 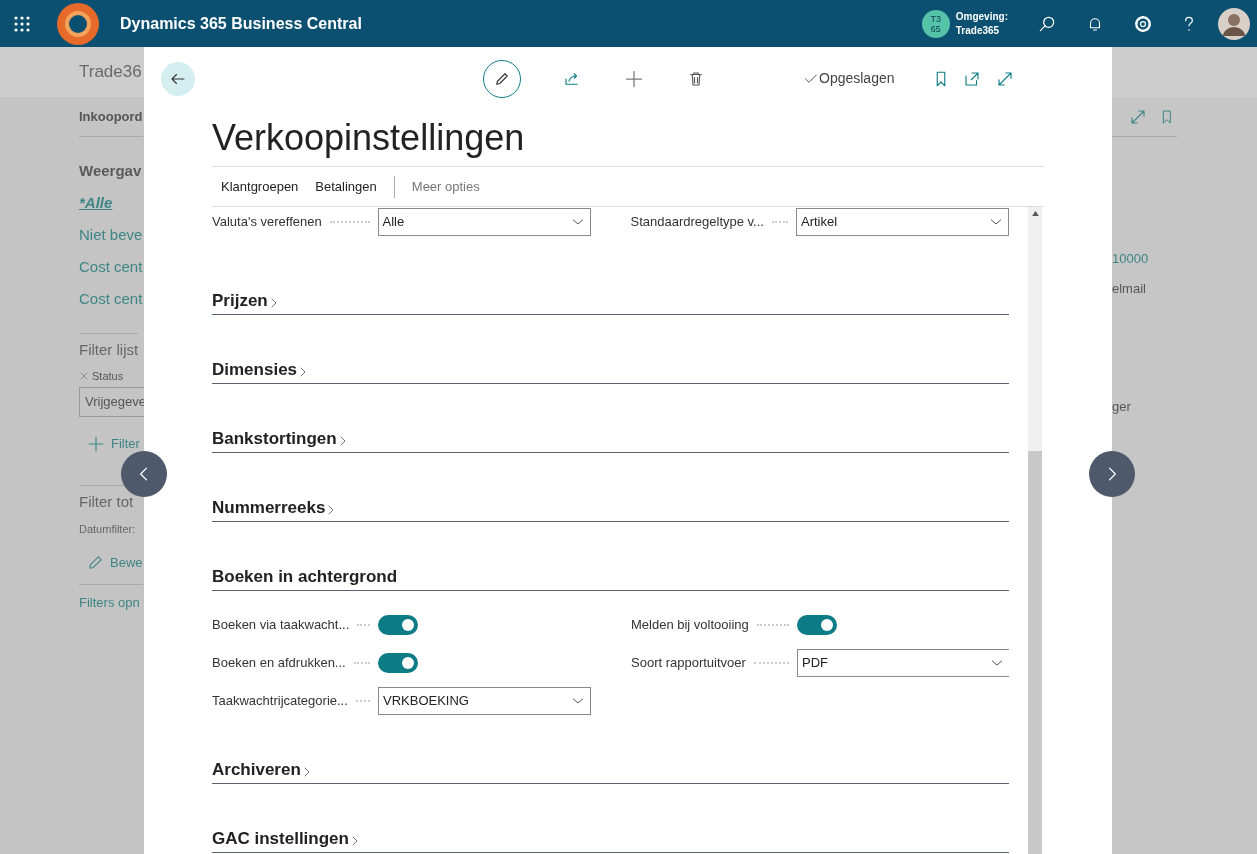 What do you see at coordinates (260, 186) in the screenshot?
I see `action-button: Klantgroepen` at bounding box center [260, 186].